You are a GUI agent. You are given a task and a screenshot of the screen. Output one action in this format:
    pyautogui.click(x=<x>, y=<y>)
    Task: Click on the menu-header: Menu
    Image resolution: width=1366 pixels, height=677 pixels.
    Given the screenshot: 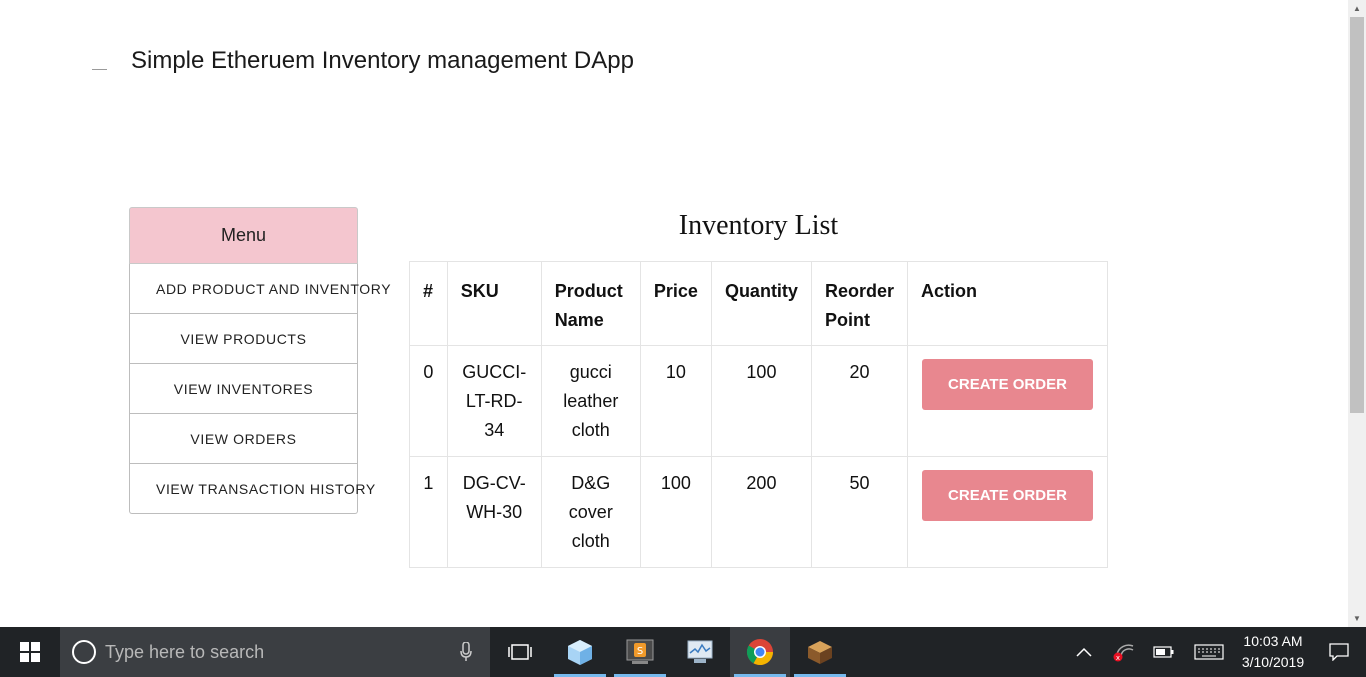 What is the action you would take?
    pyautogui.click(x=243, y=235)
    